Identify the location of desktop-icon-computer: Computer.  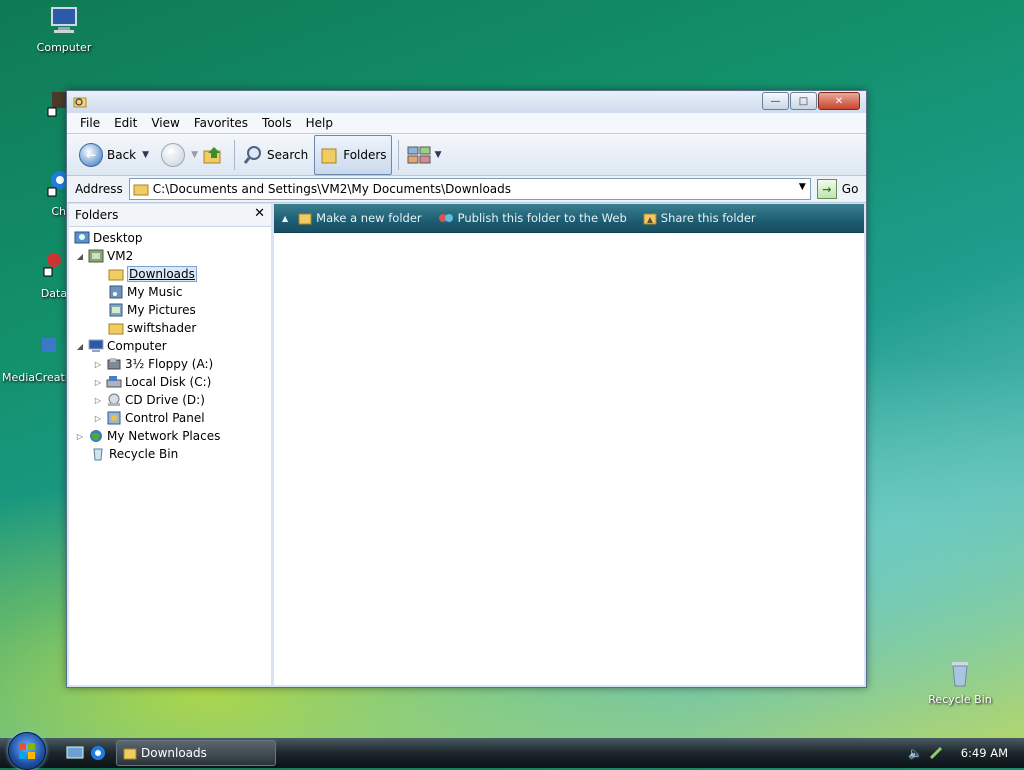
(64, 29).